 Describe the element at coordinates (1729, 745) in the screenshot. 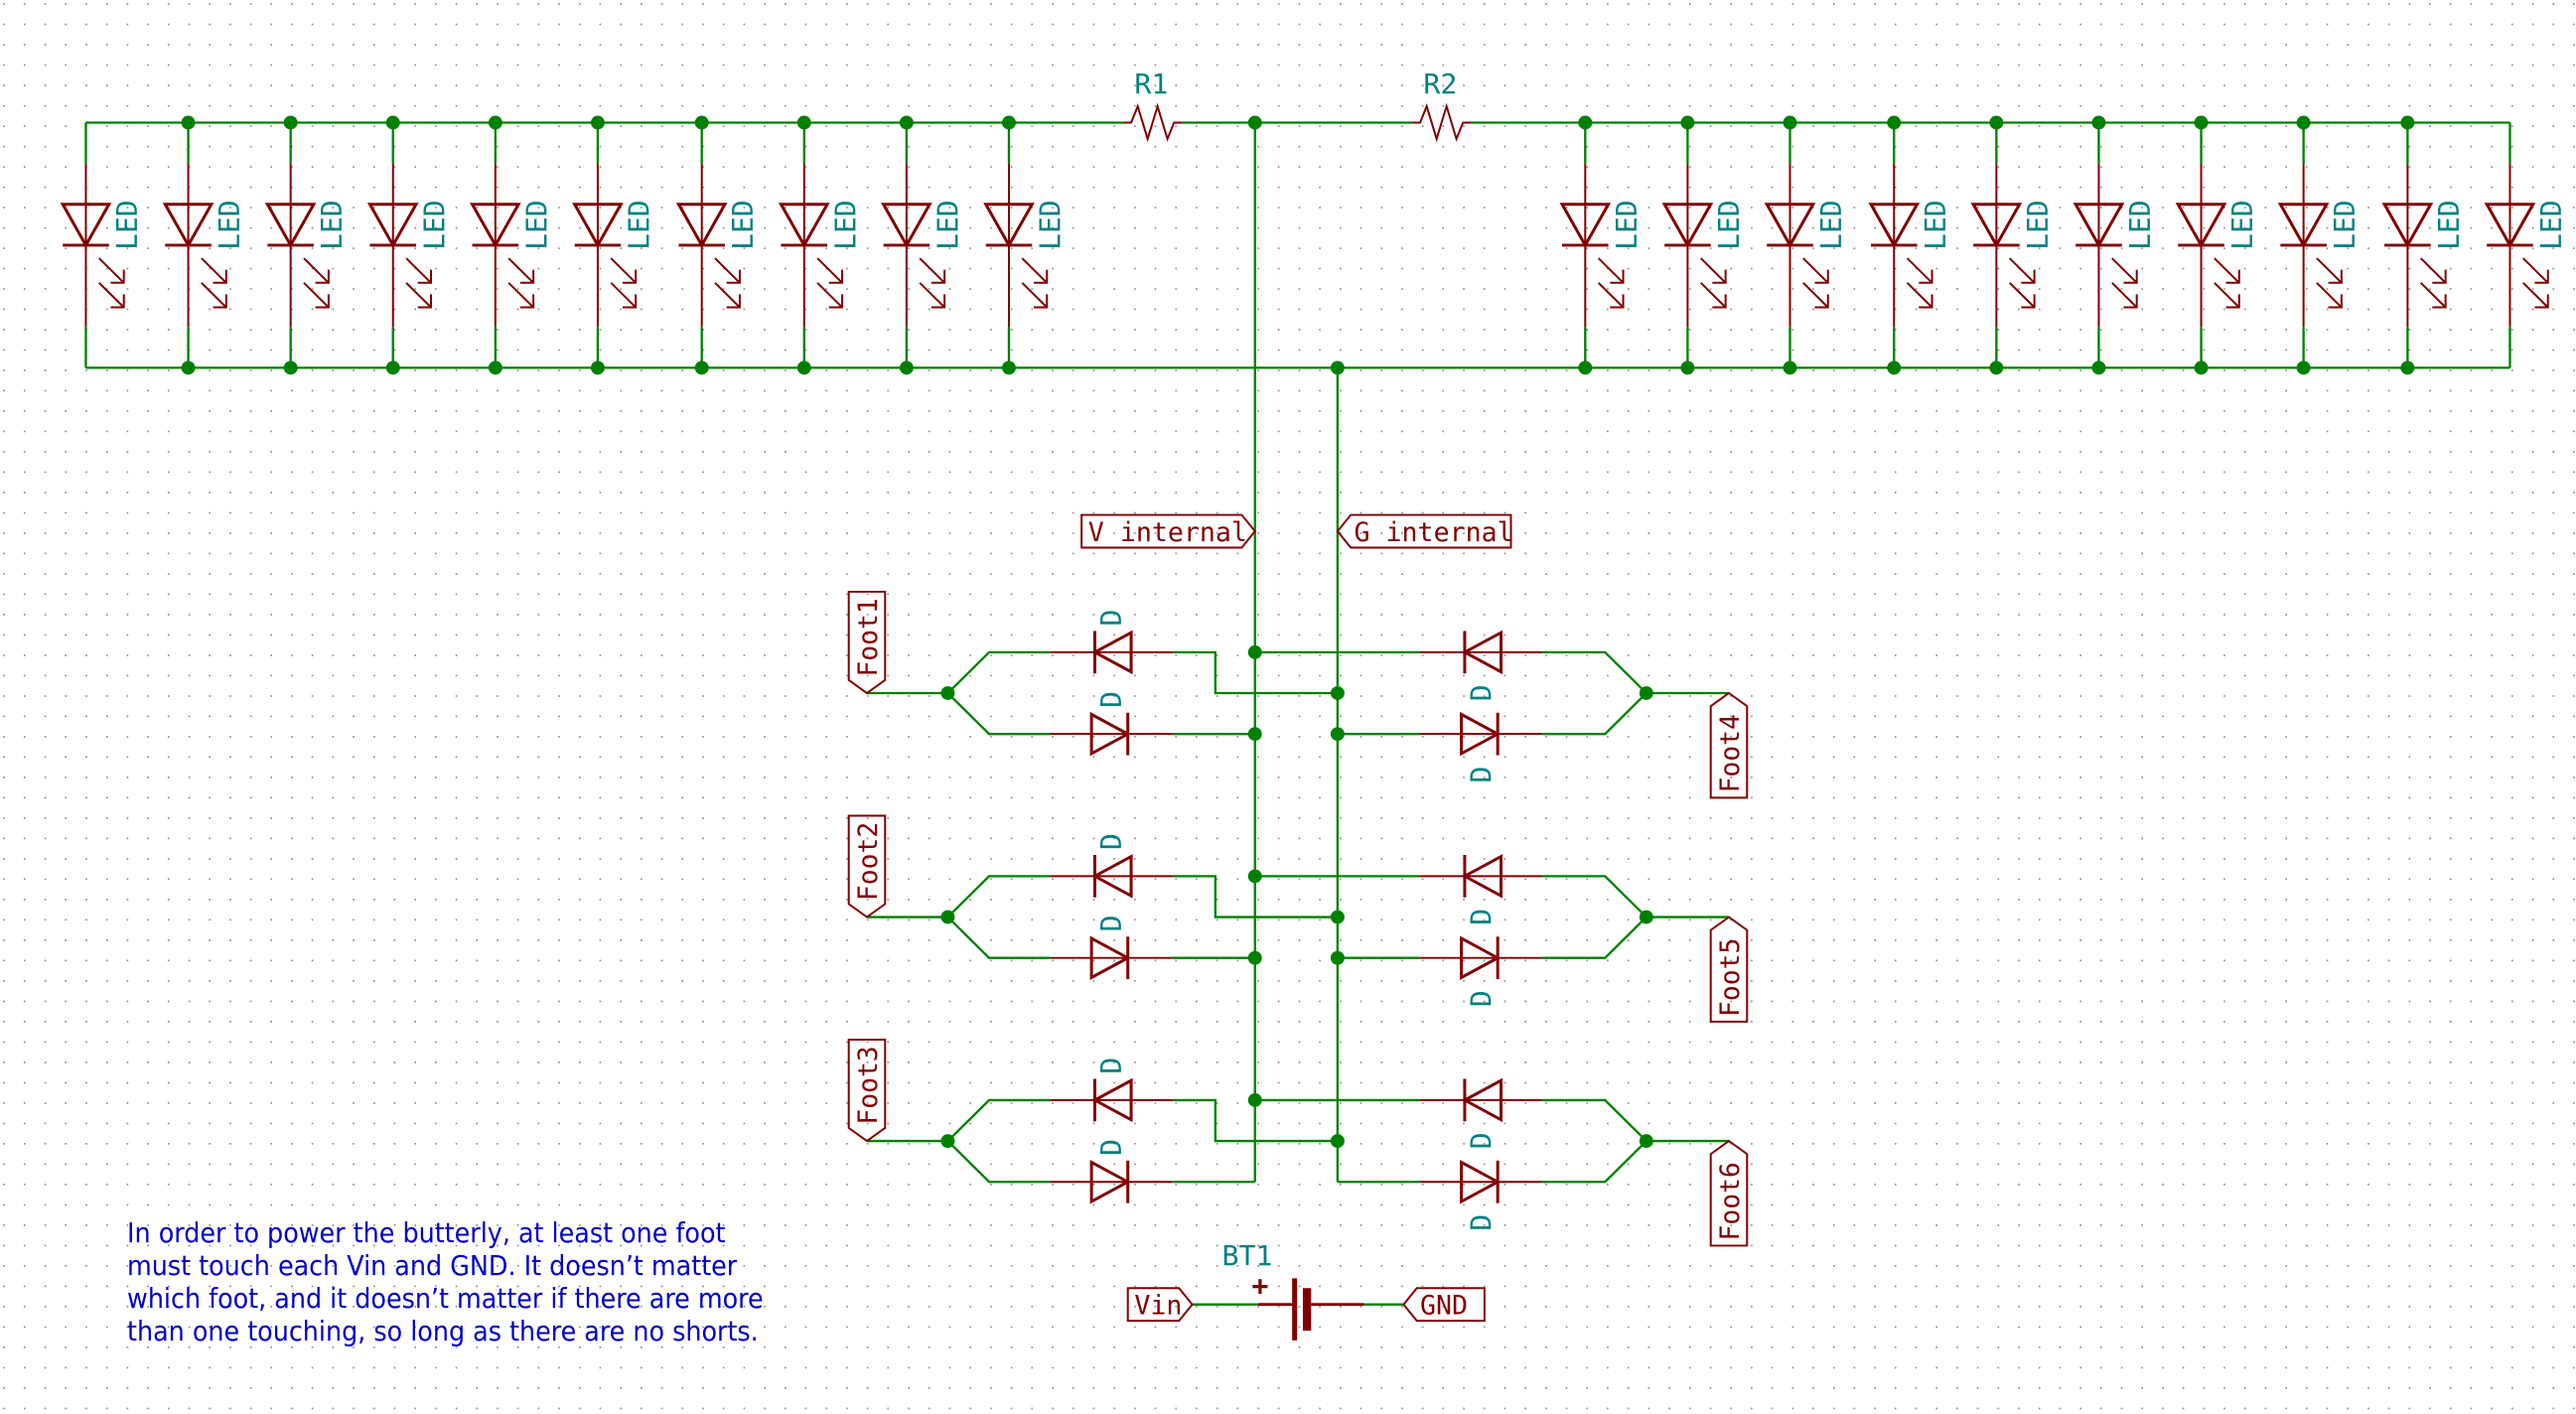

I see `foot-label-4: Foot4` at that location.